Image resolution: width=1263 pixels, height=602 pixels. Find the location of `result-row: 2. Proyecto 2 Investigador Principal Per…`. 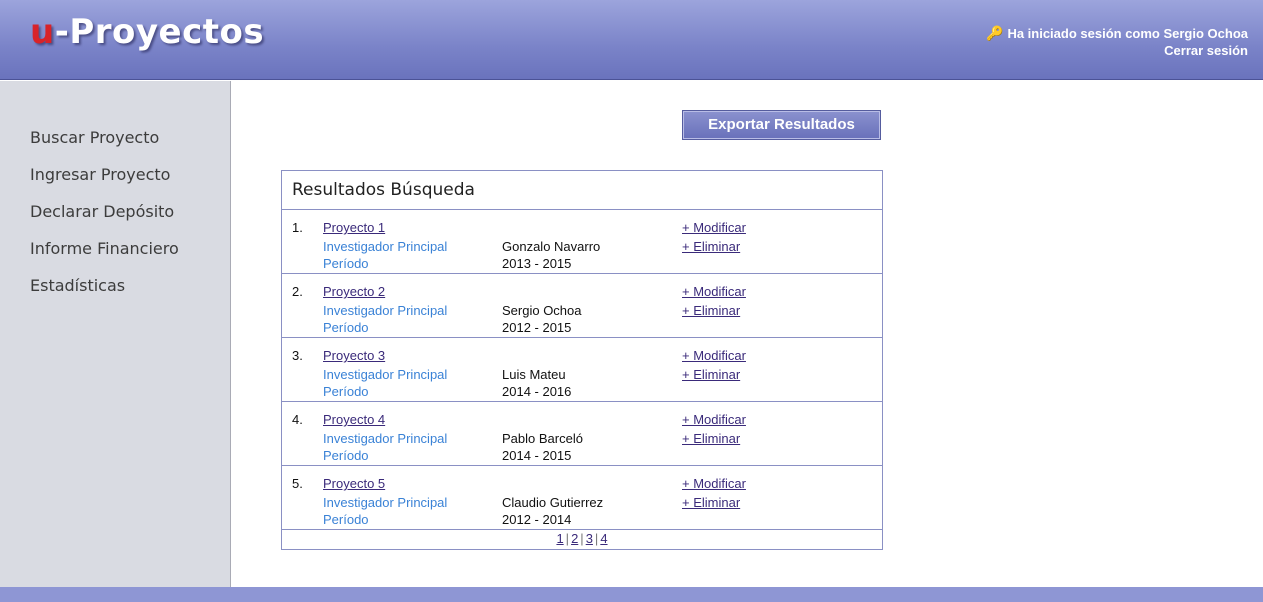

result-row: 2. Proyecto 2 Investigador Principal Per… is located at coordinates (582, 306).